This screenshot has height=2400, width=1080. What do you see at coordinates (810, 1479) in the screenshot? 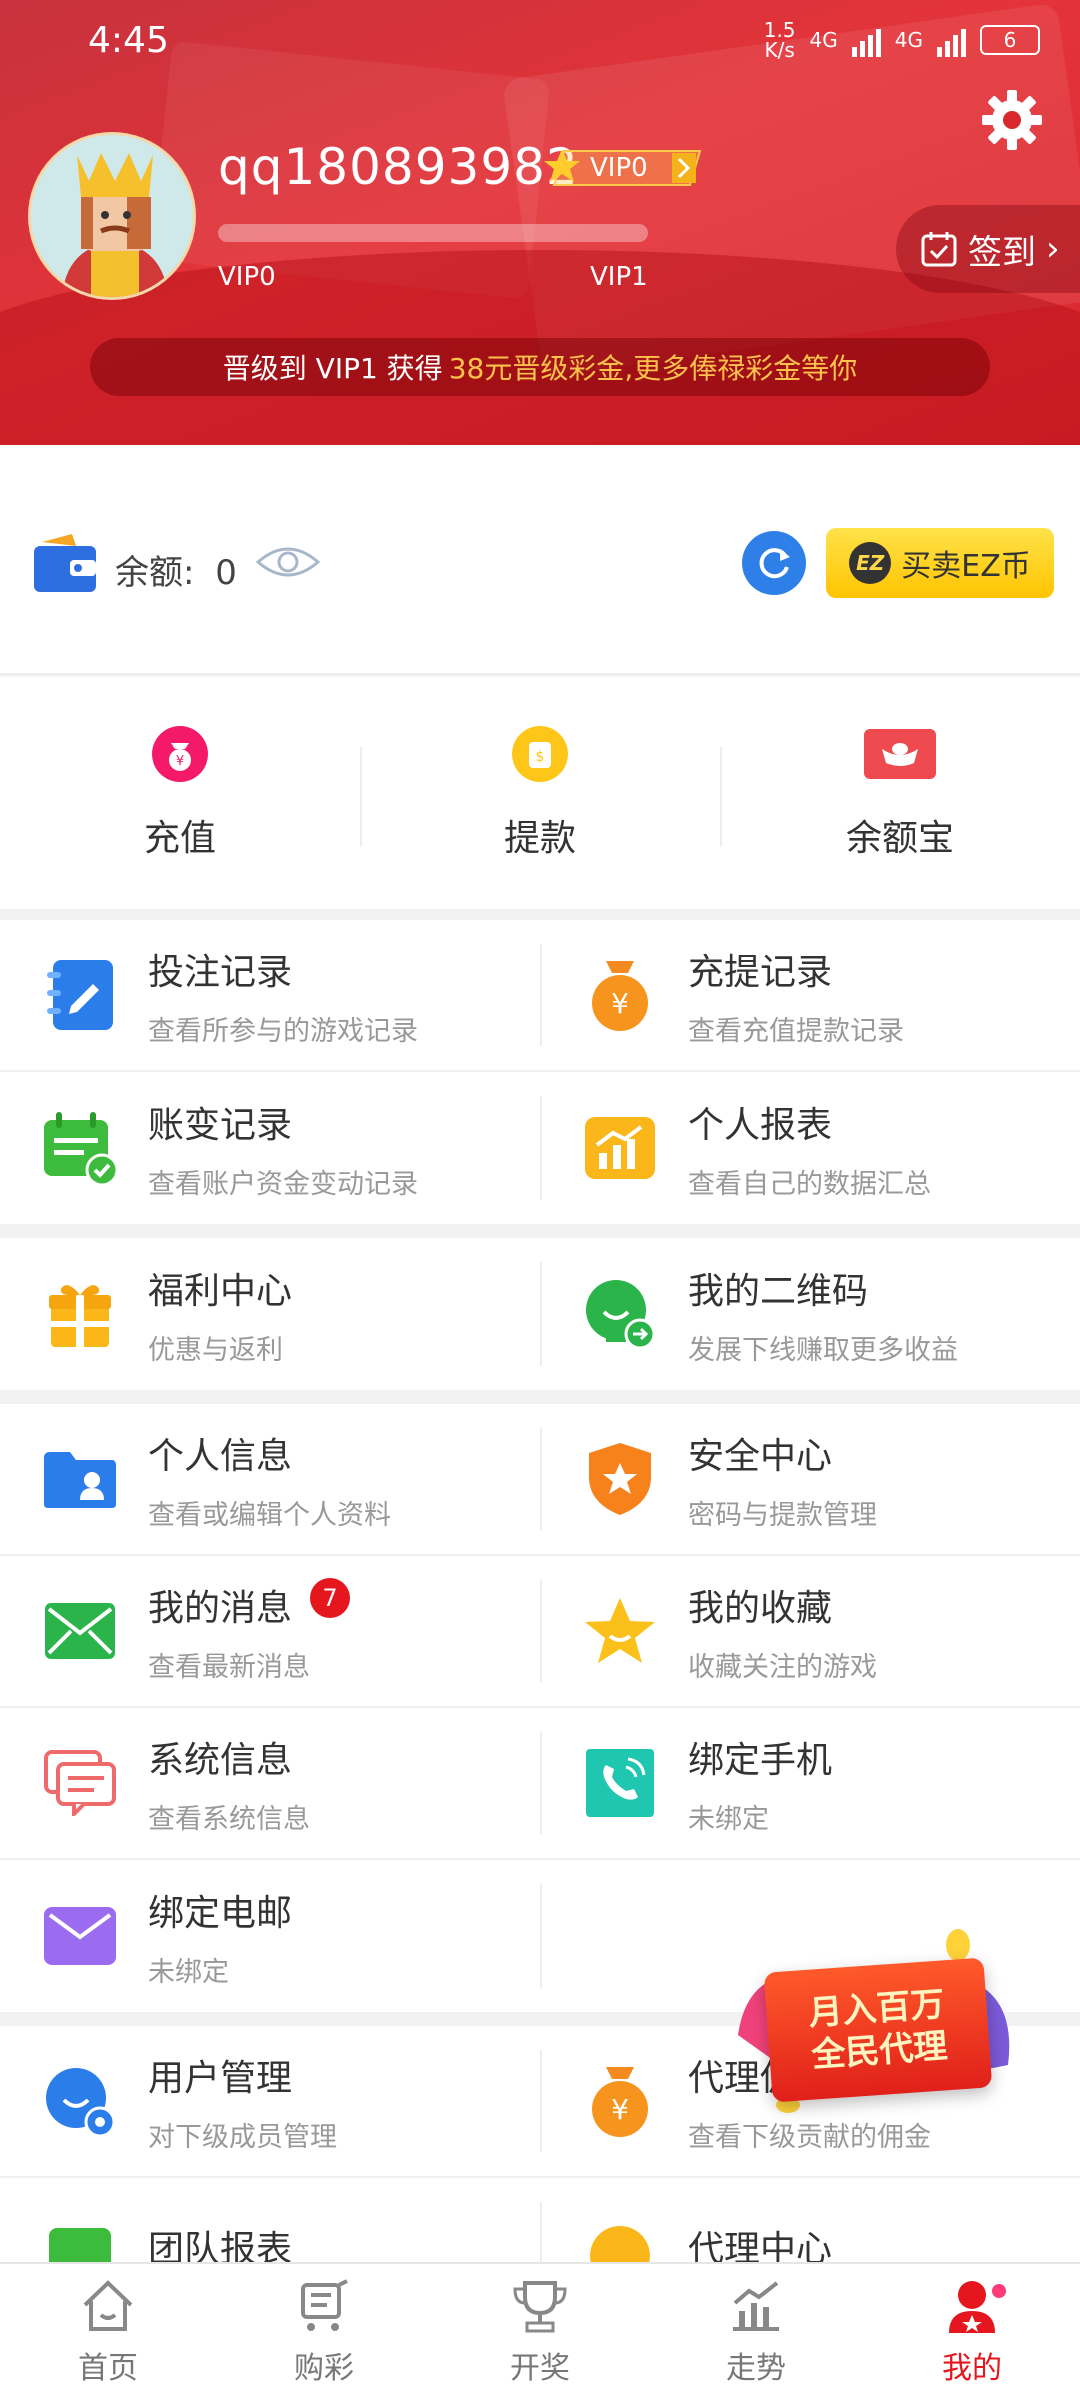
I see `security-center-item: 安全中心 密码与提款管理` at bounding box center [810, 1479].